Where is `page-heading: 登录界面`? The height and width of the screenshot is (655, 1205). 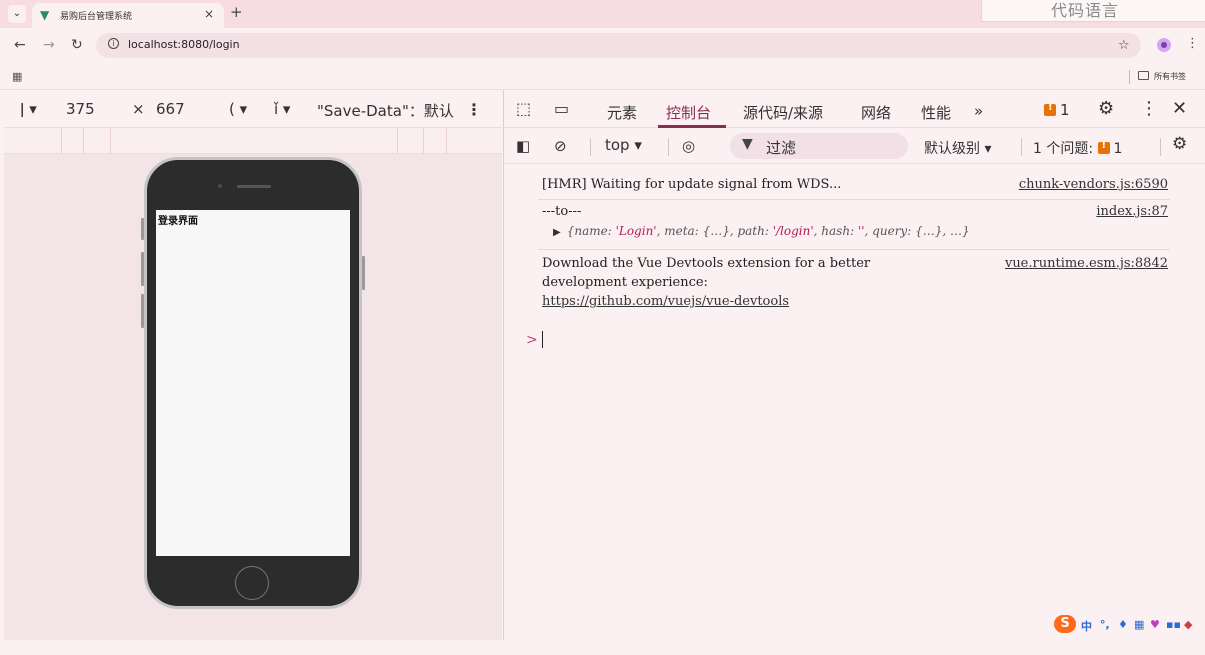 page-heading: 登录界面 is located at coordinates (178, 221).